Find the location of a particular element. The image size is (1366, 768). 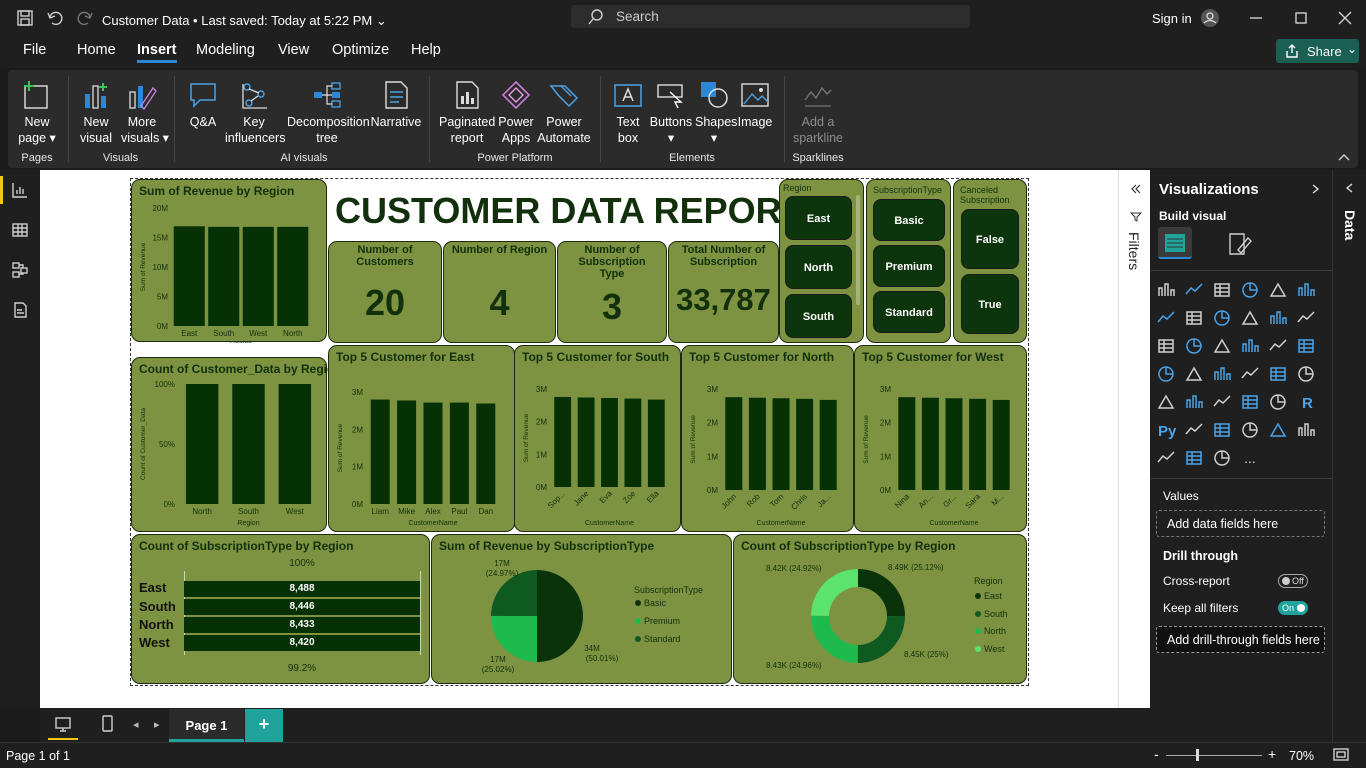

data-pane-label: Data is located at coordinates (1350, 225).